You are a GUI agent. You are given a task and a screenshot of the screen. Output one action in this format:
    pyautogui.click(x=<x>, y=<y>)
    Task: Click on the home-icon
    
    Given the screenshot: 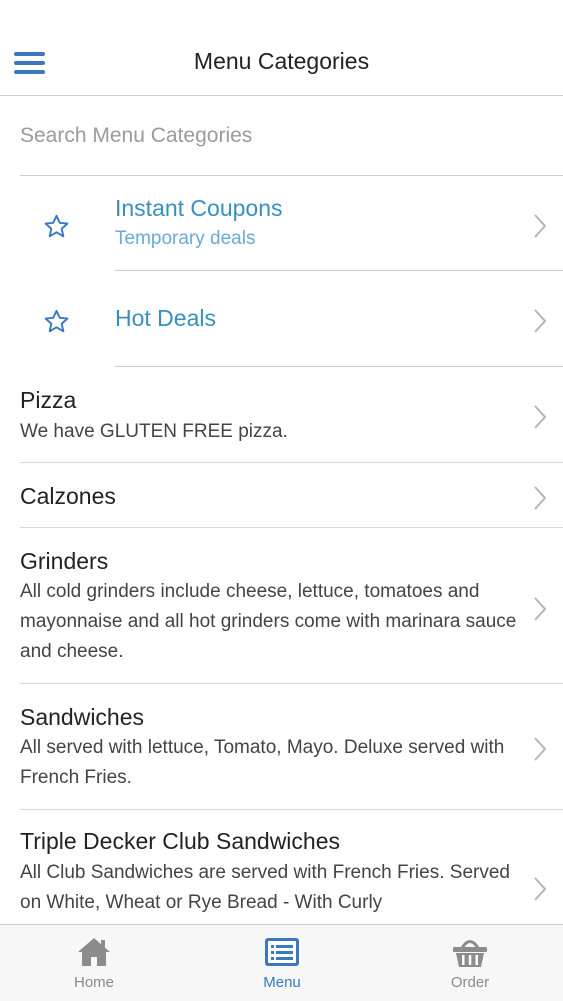 What is the action you would take?
    pyautogui.click(x=94, y=952)
    